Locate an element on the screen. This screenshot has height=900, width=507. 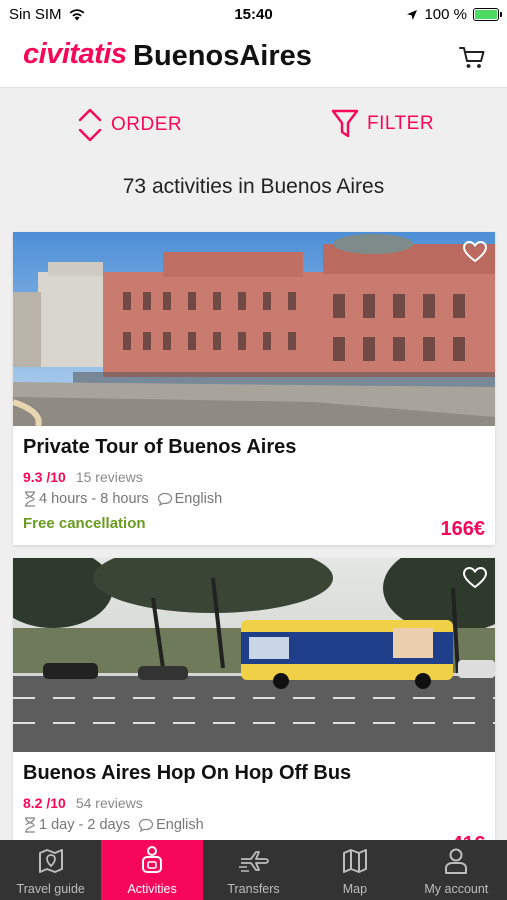
tab-label: Map is located at coordinates (355, 889).